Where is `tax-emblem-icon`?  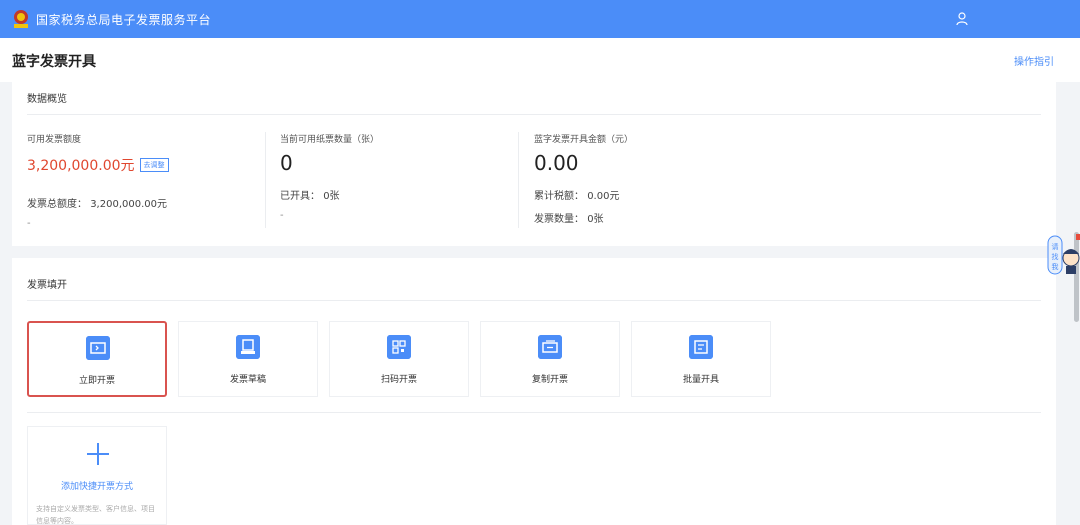 tax-emblem-icon is located at coordinates (21, 19).